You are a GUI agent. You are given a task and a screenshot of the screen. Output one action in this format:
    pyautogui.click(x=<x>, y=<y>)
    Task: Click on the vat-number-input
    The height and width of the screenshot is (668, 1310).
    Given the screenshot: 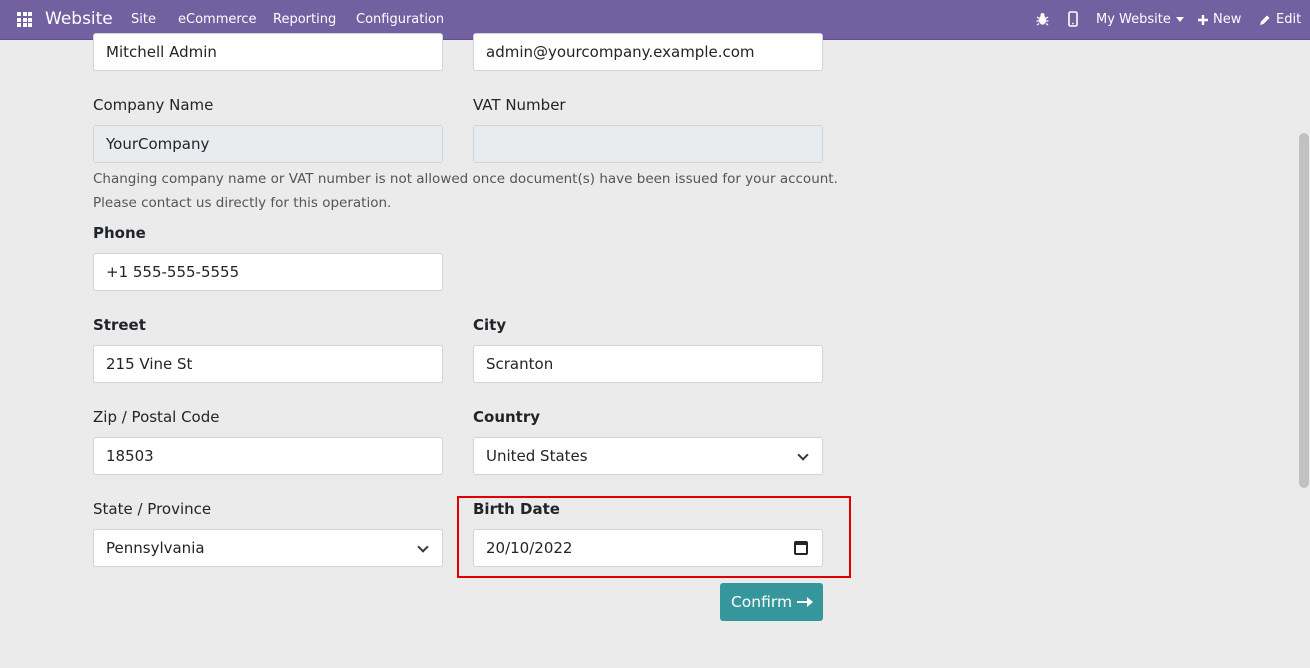 What is the action you would take?
    pyautogui.click(x=648, y=144)
    